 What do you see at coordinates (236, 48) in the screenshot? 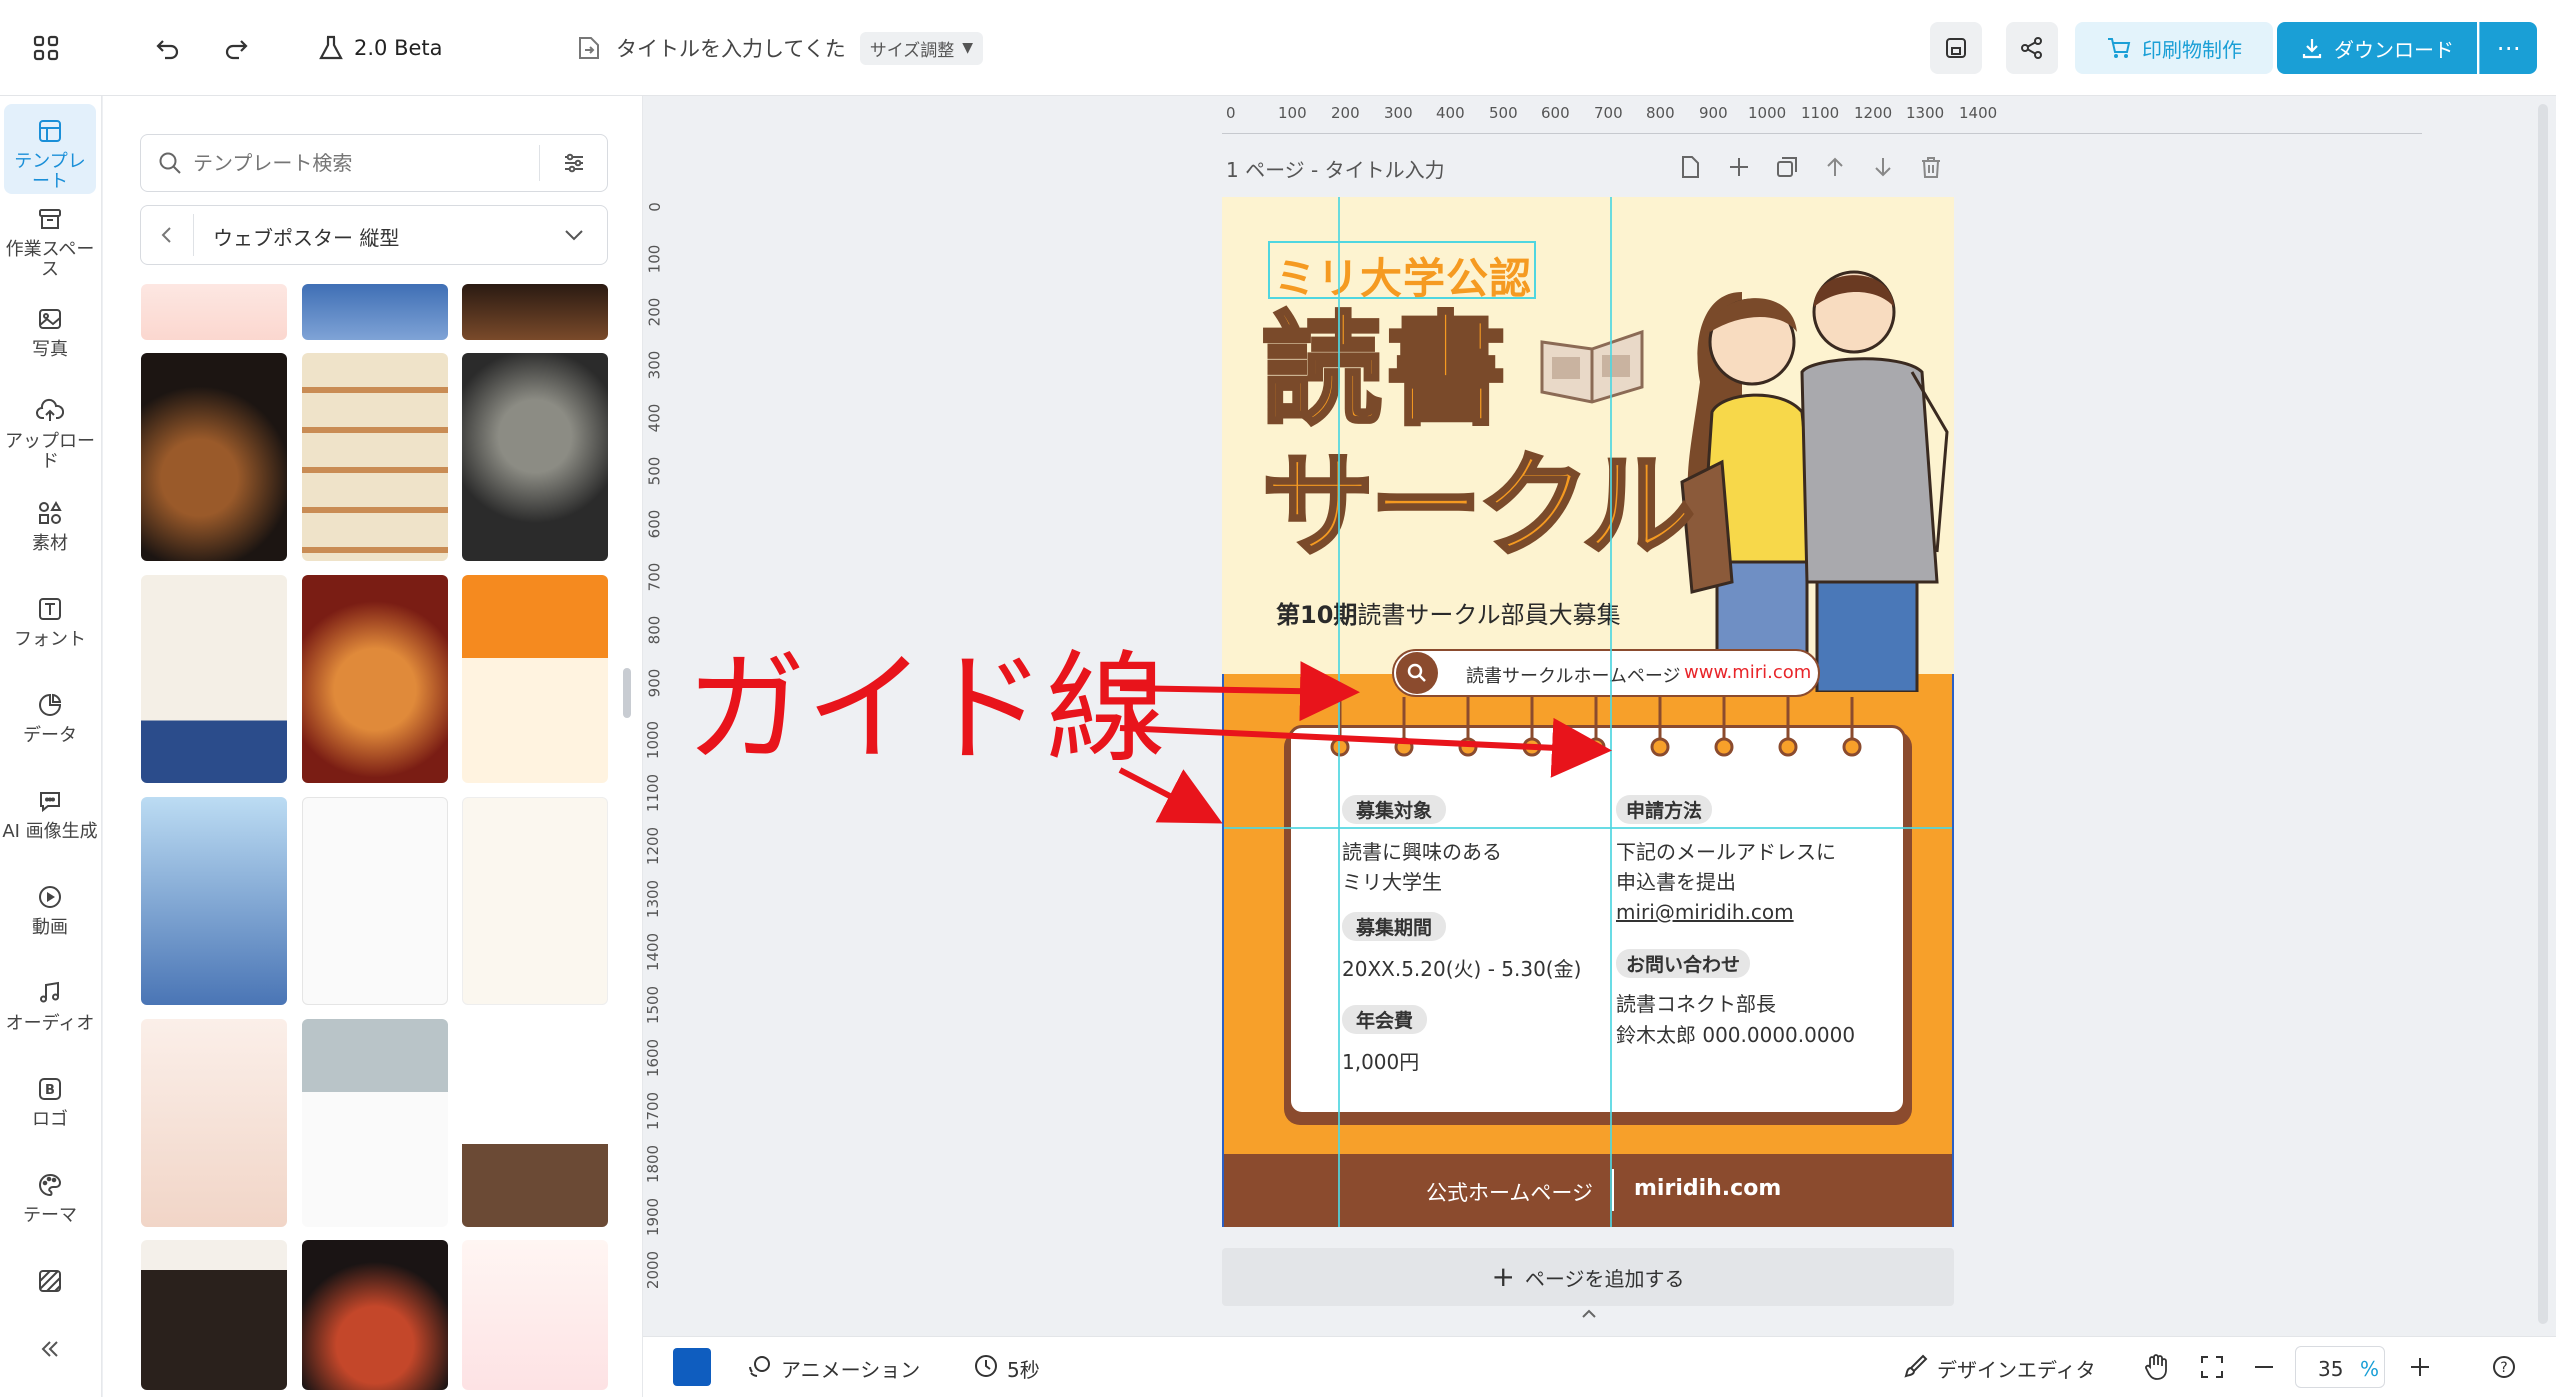
I see `redo-icon` at bounding box center [236, 48].